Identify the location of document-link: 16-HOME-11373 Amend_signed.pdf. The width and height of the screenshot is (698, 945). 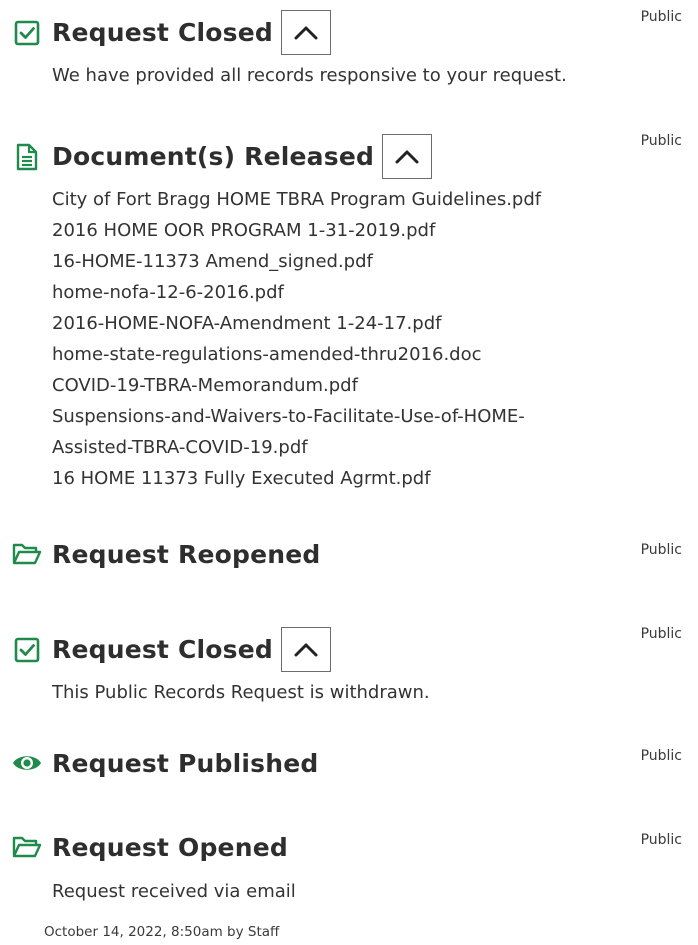
(296, 261).